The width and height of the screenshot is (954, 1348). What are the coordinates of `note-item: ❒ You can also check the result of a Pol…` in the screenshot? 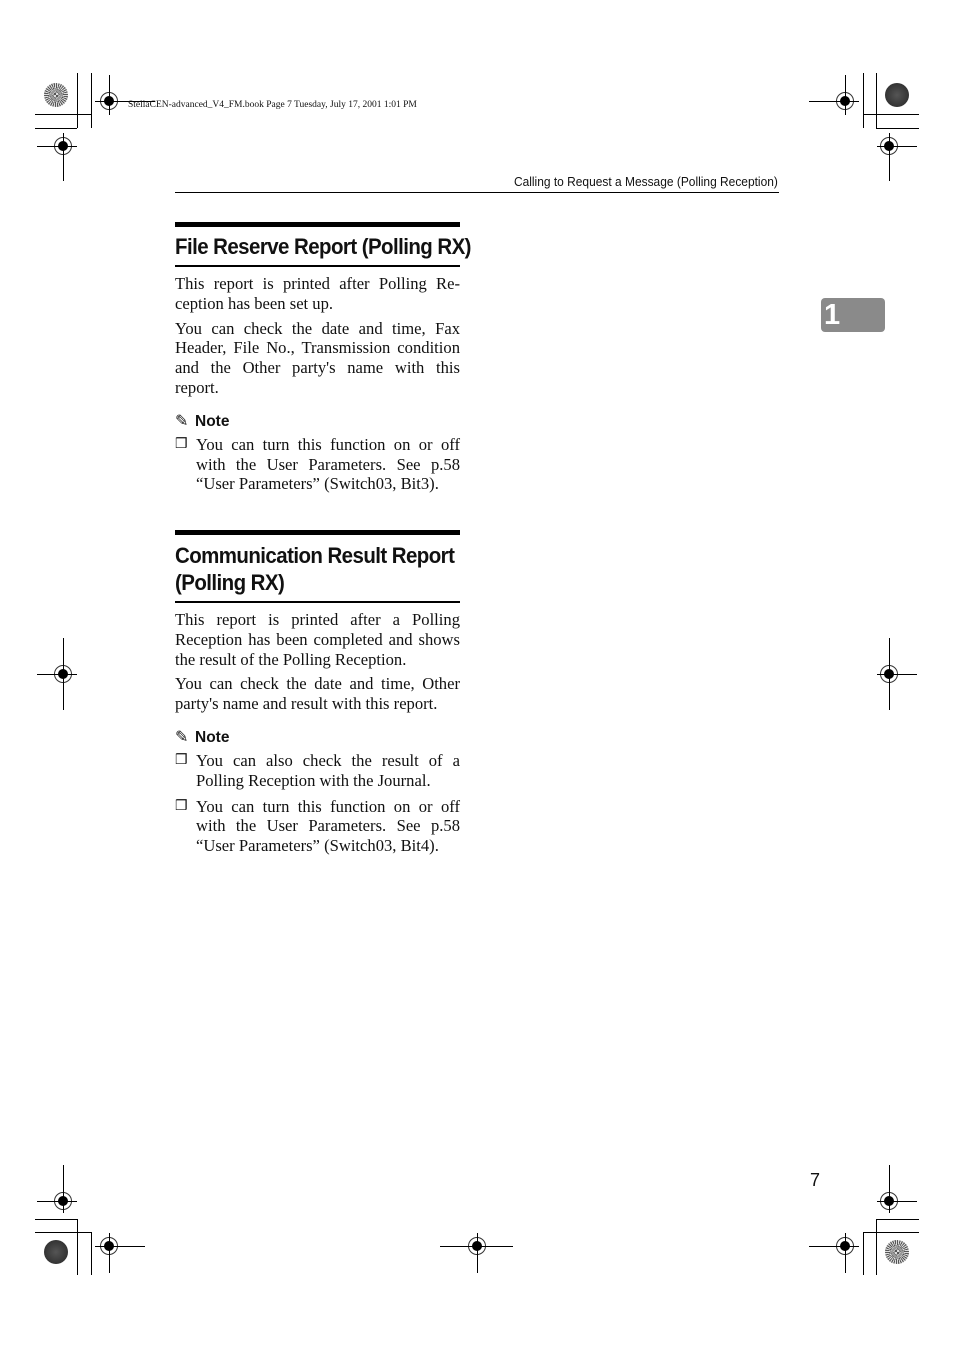 It's located at (317, 771).